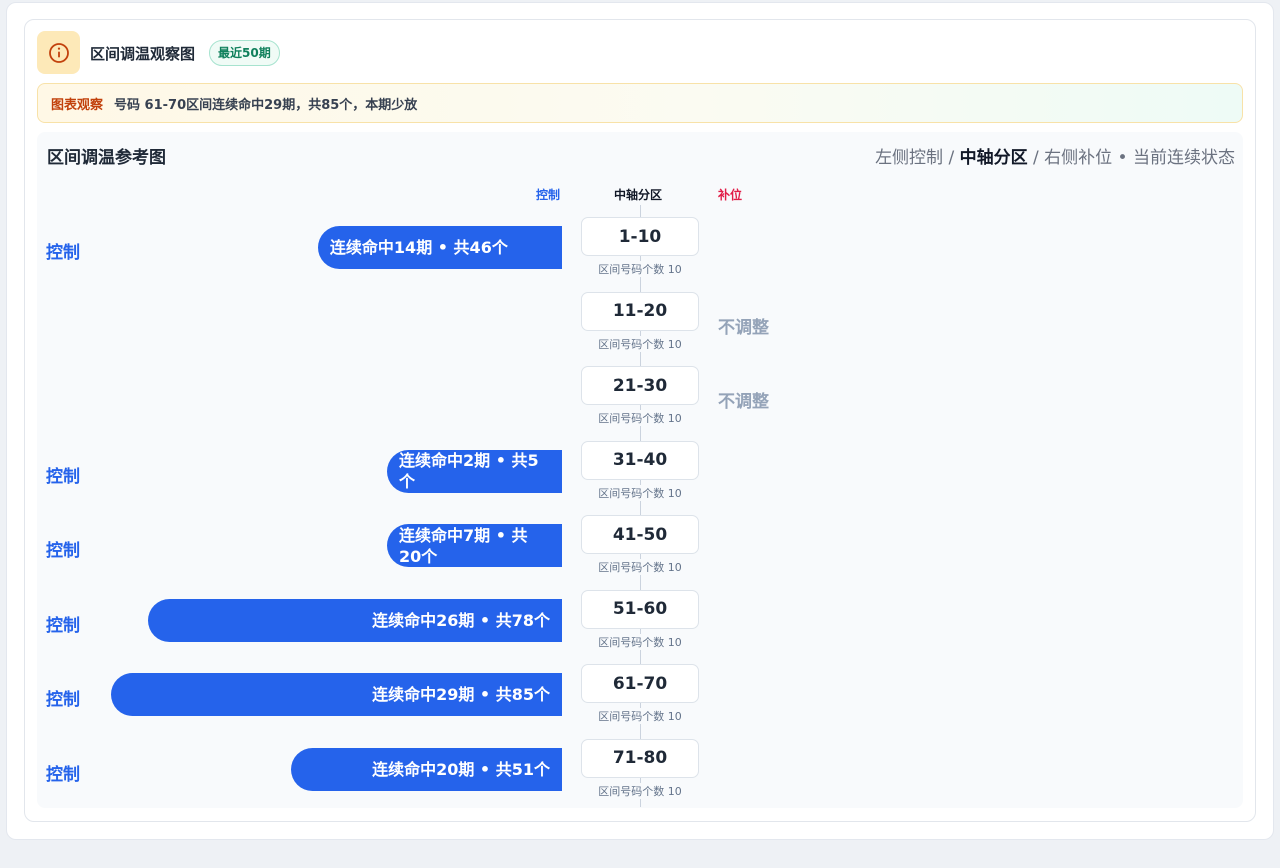  I want to click on range-box: 21-30, so click(640, 385).